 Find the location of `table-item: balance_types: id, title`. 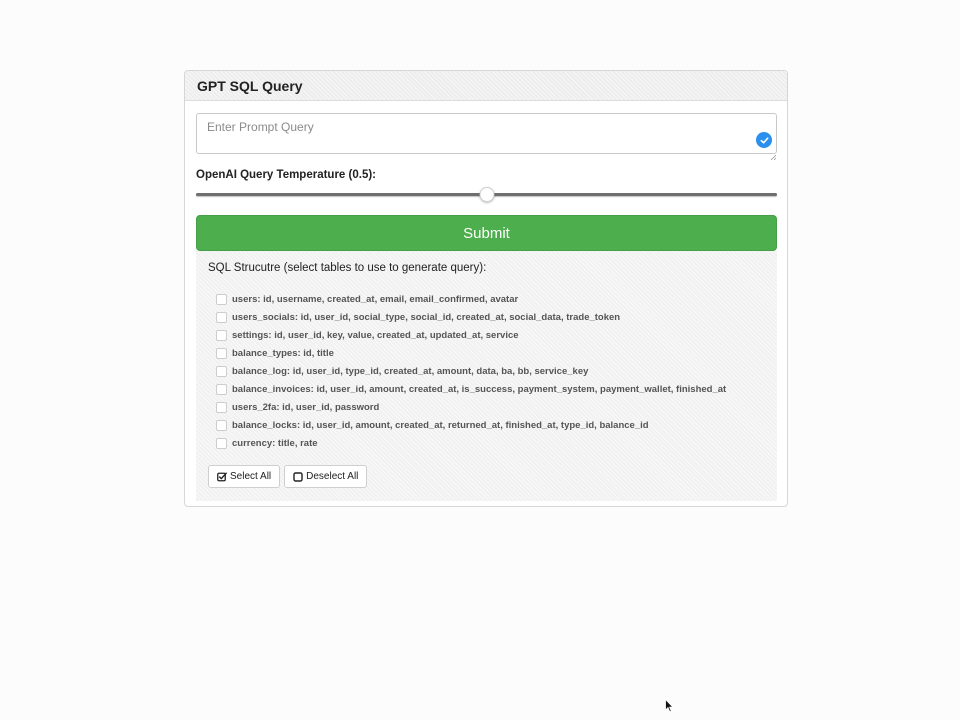

table-item: balance_types: id, title is located at coordinates (490, 353).